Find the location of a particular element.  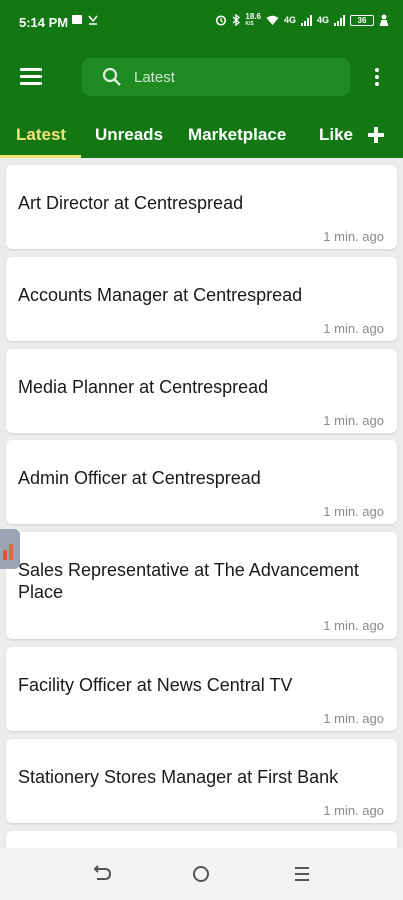

app-bar: Latest Unreads Marketplace Like is located at coordinates (201, 102).